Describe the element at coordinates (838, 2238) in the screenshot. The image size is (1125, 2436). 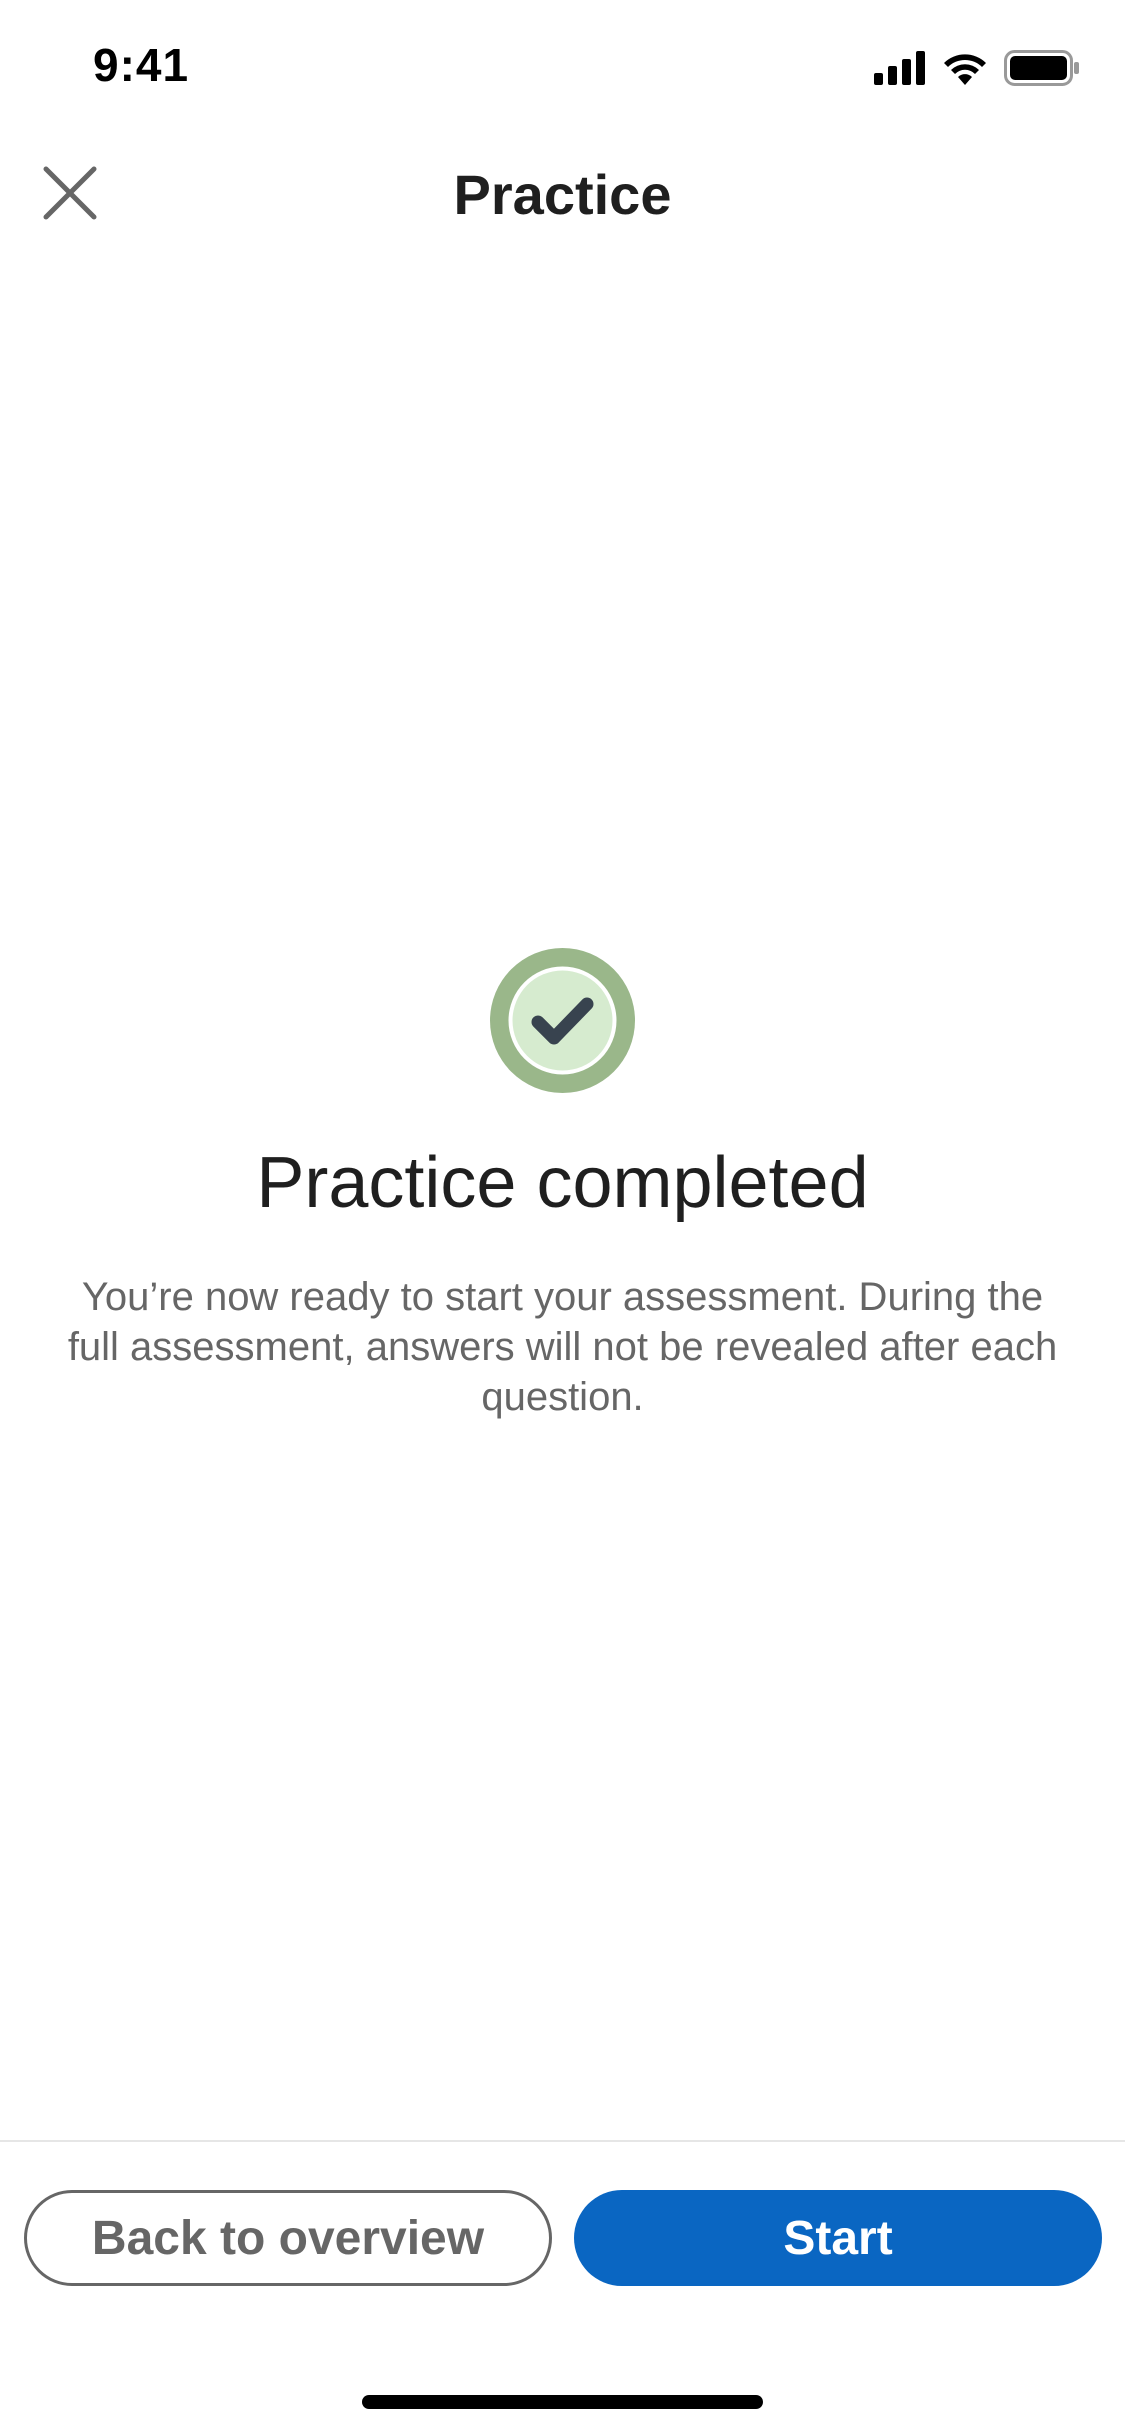
I see `start-button: Start` at that location.